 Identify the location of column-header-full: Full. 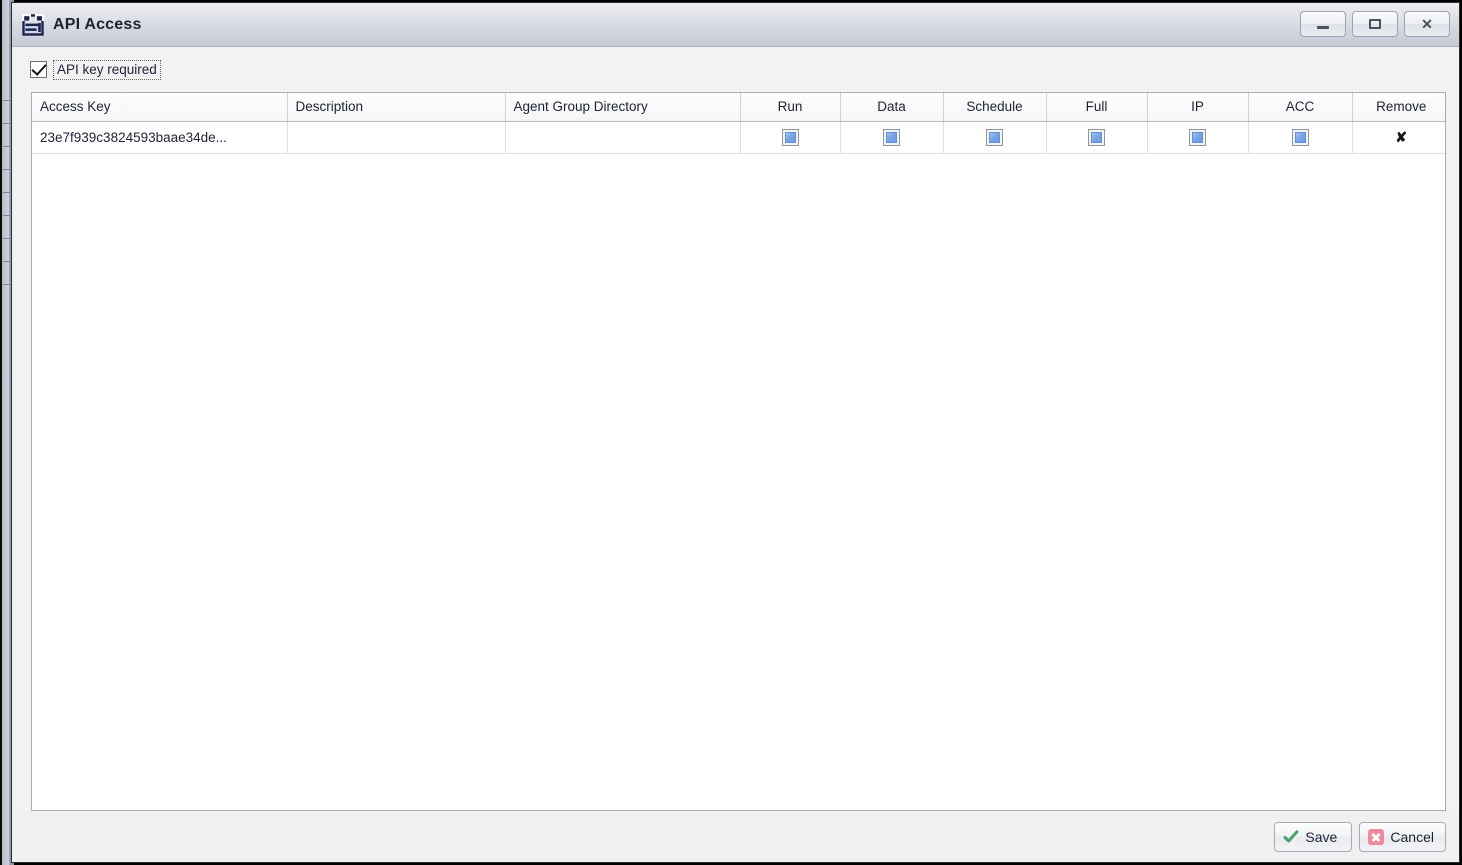
(1097, 107).